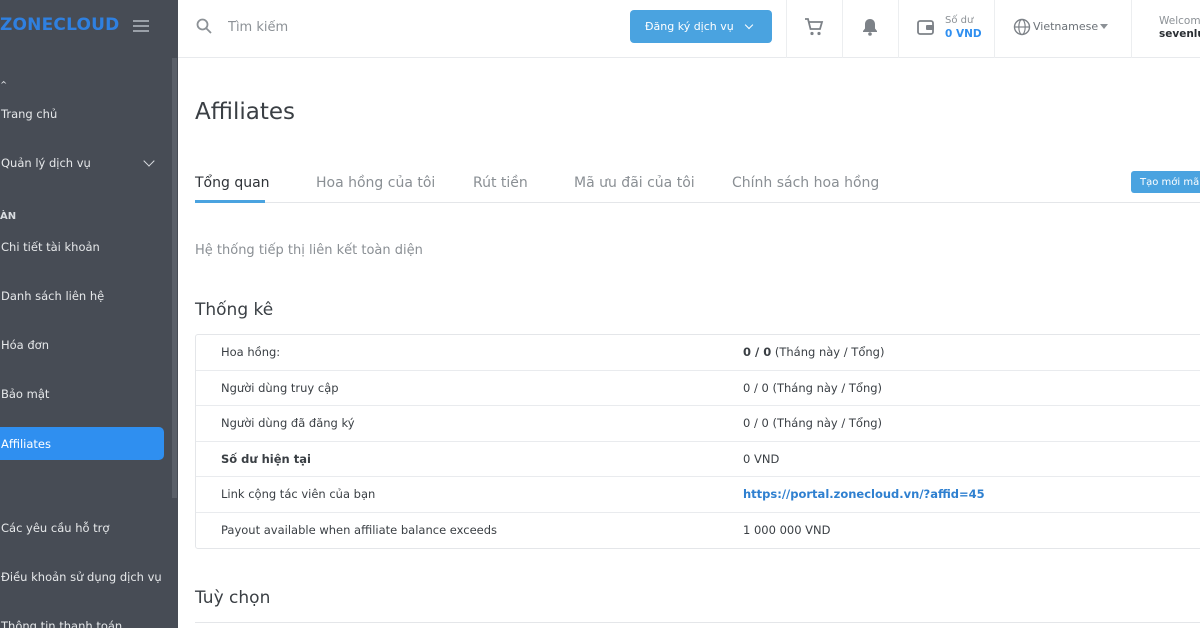 This screenshot has height=642, width=1200. Describe the element at coordinates (141, 26) in the screenshot. I see `menu-toggle-icon` at that location.